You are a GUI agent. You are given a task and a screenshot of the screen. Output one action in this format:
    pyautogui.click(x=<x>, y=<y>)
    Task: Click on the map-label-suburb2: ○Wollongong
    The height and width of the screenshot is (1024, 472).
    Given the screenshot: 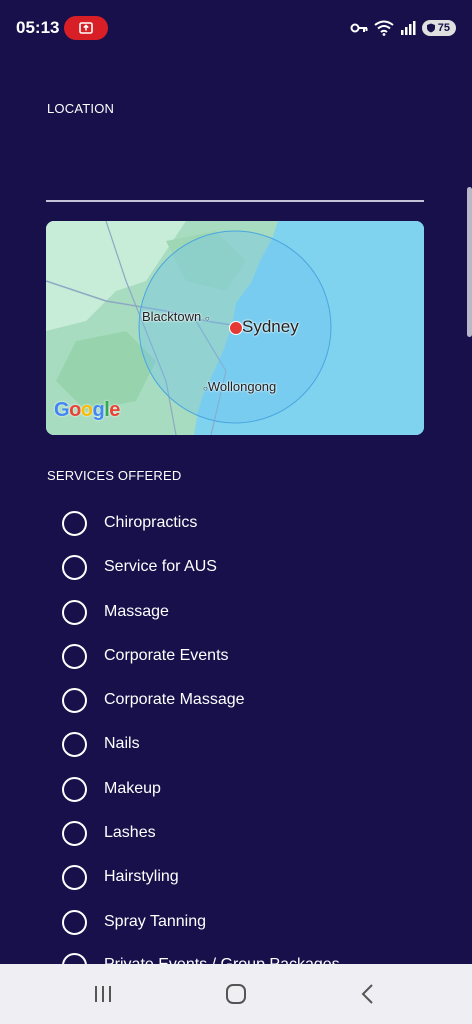 What is the action you would take?
    pyautogui.click(x=240, y=386)
    